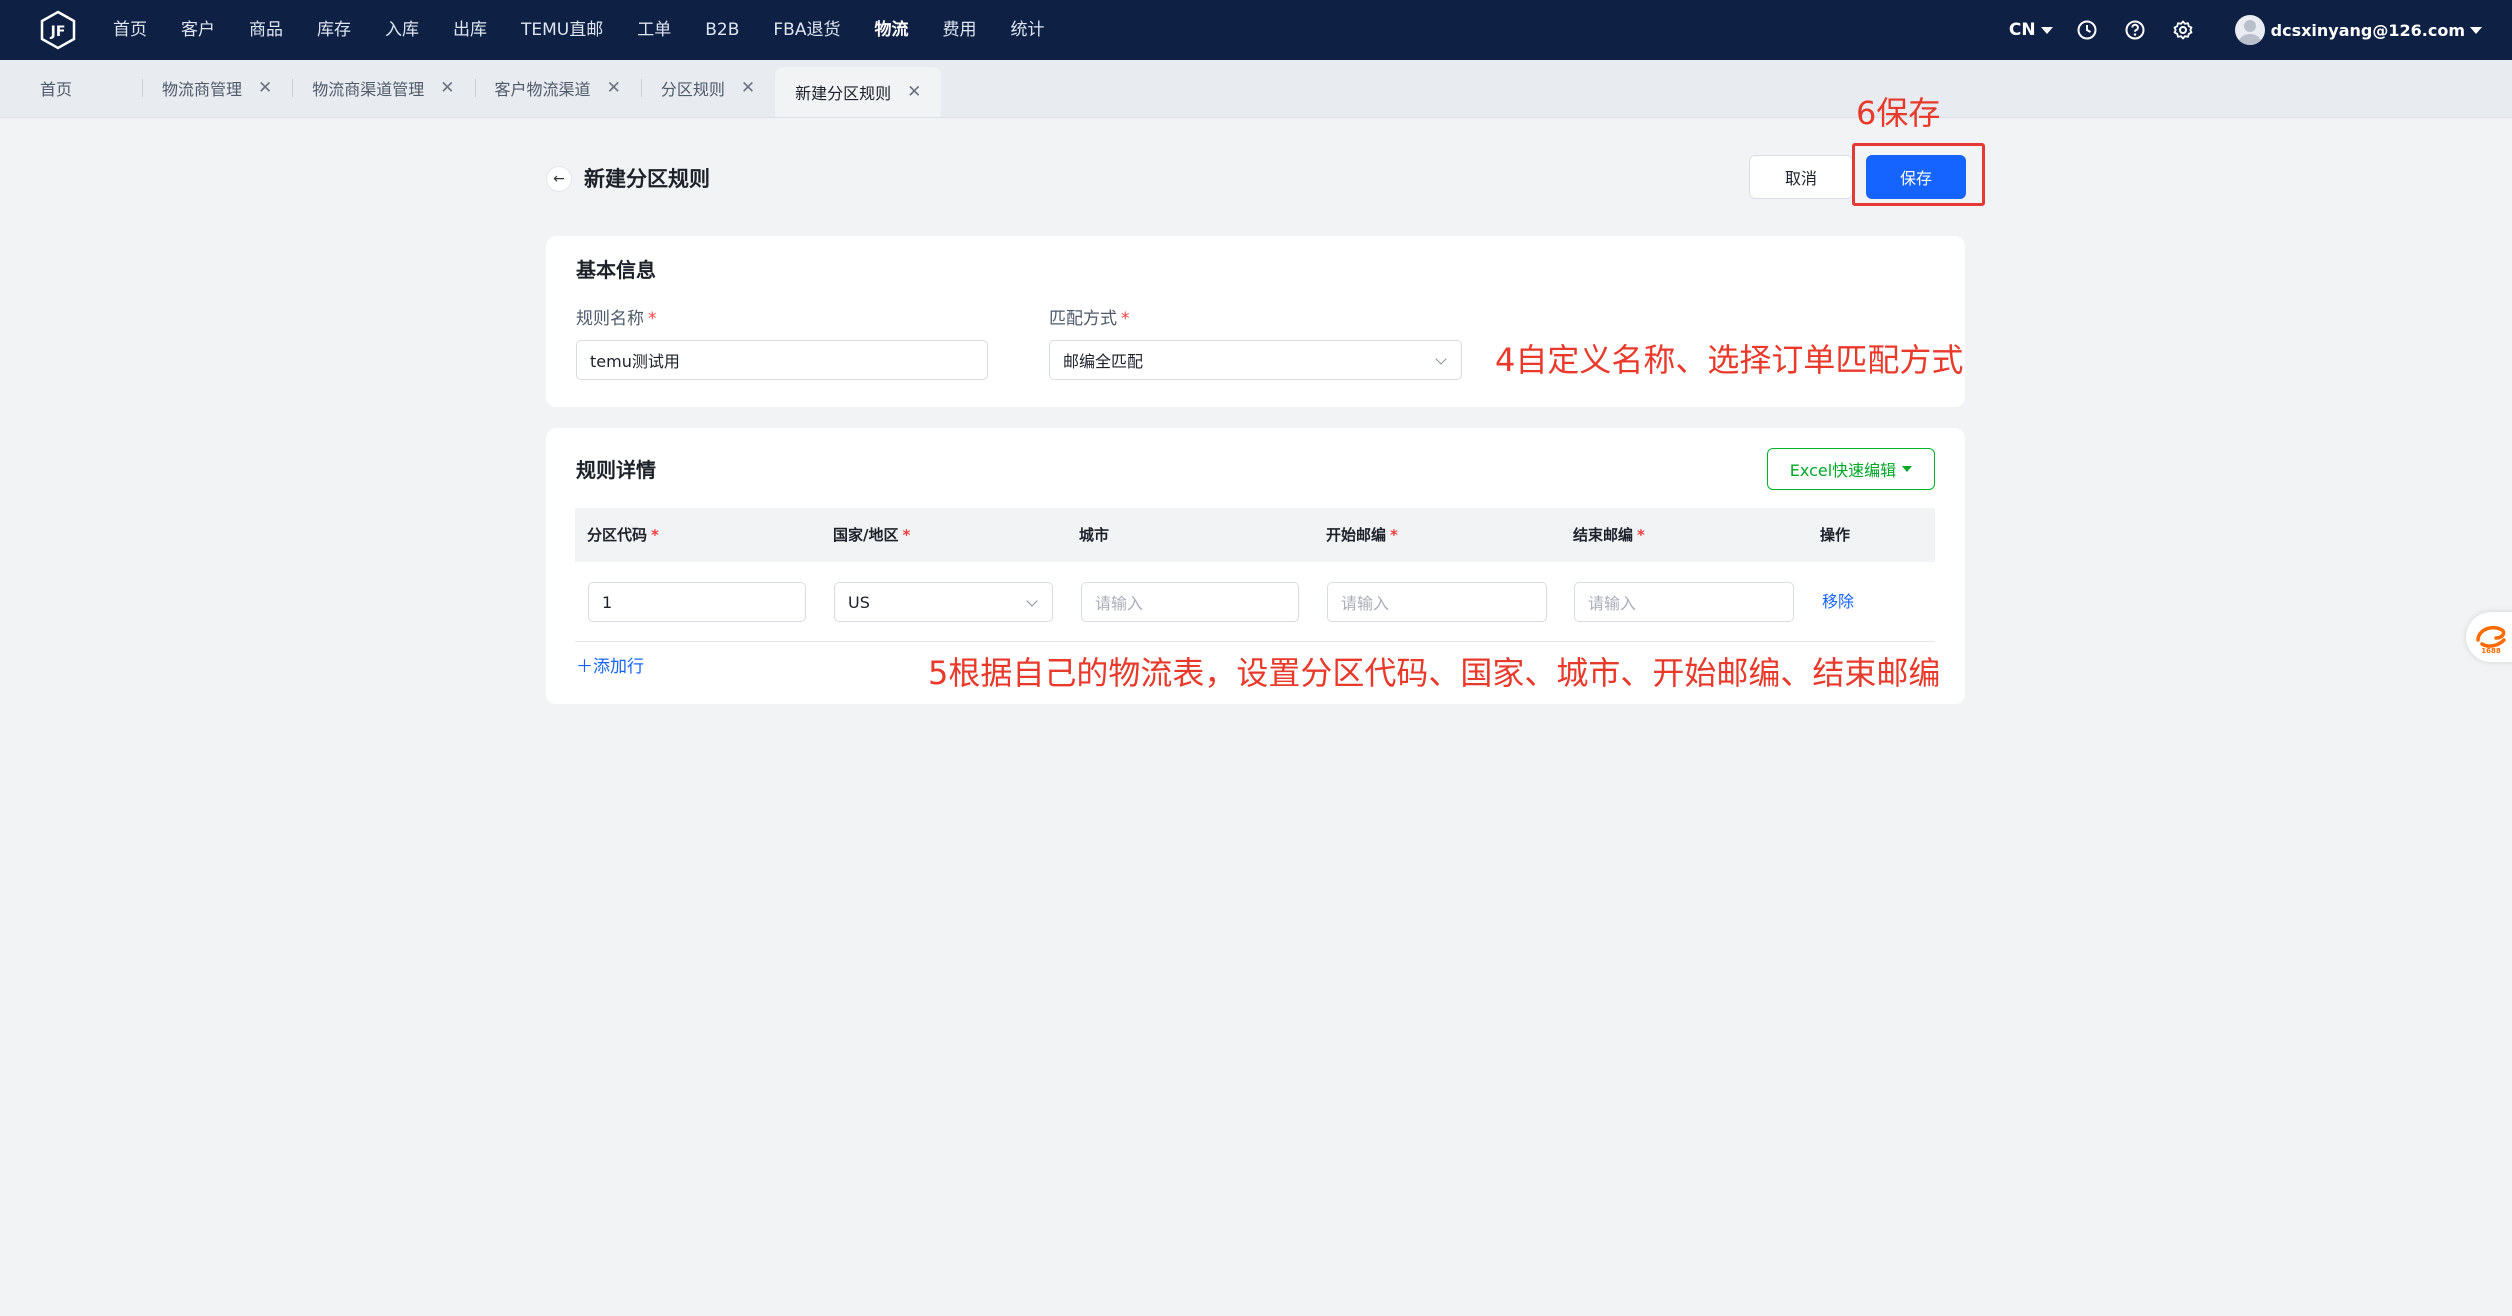  I want to click on nav-product: 商品, so click(266, 30).